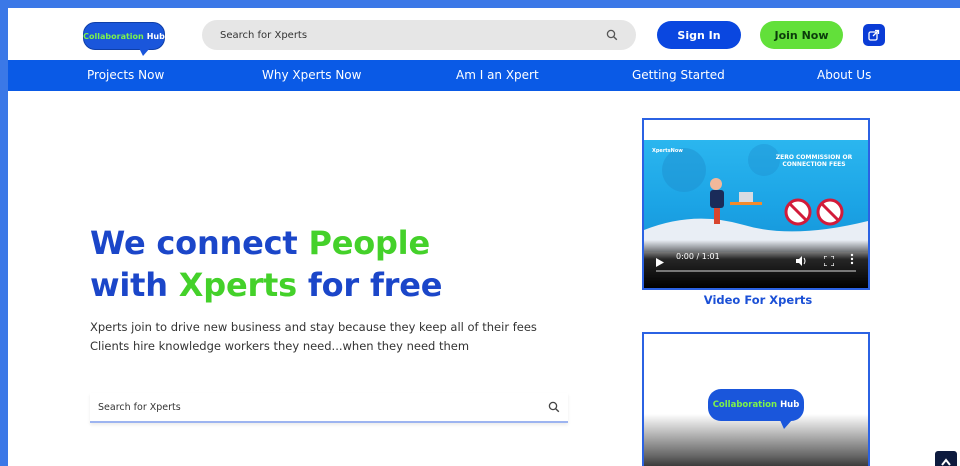 The image size is (960, 466). Describe the element at coordinates (946, 462) in the screenshot. I see `chevron-up-icon` at that location.